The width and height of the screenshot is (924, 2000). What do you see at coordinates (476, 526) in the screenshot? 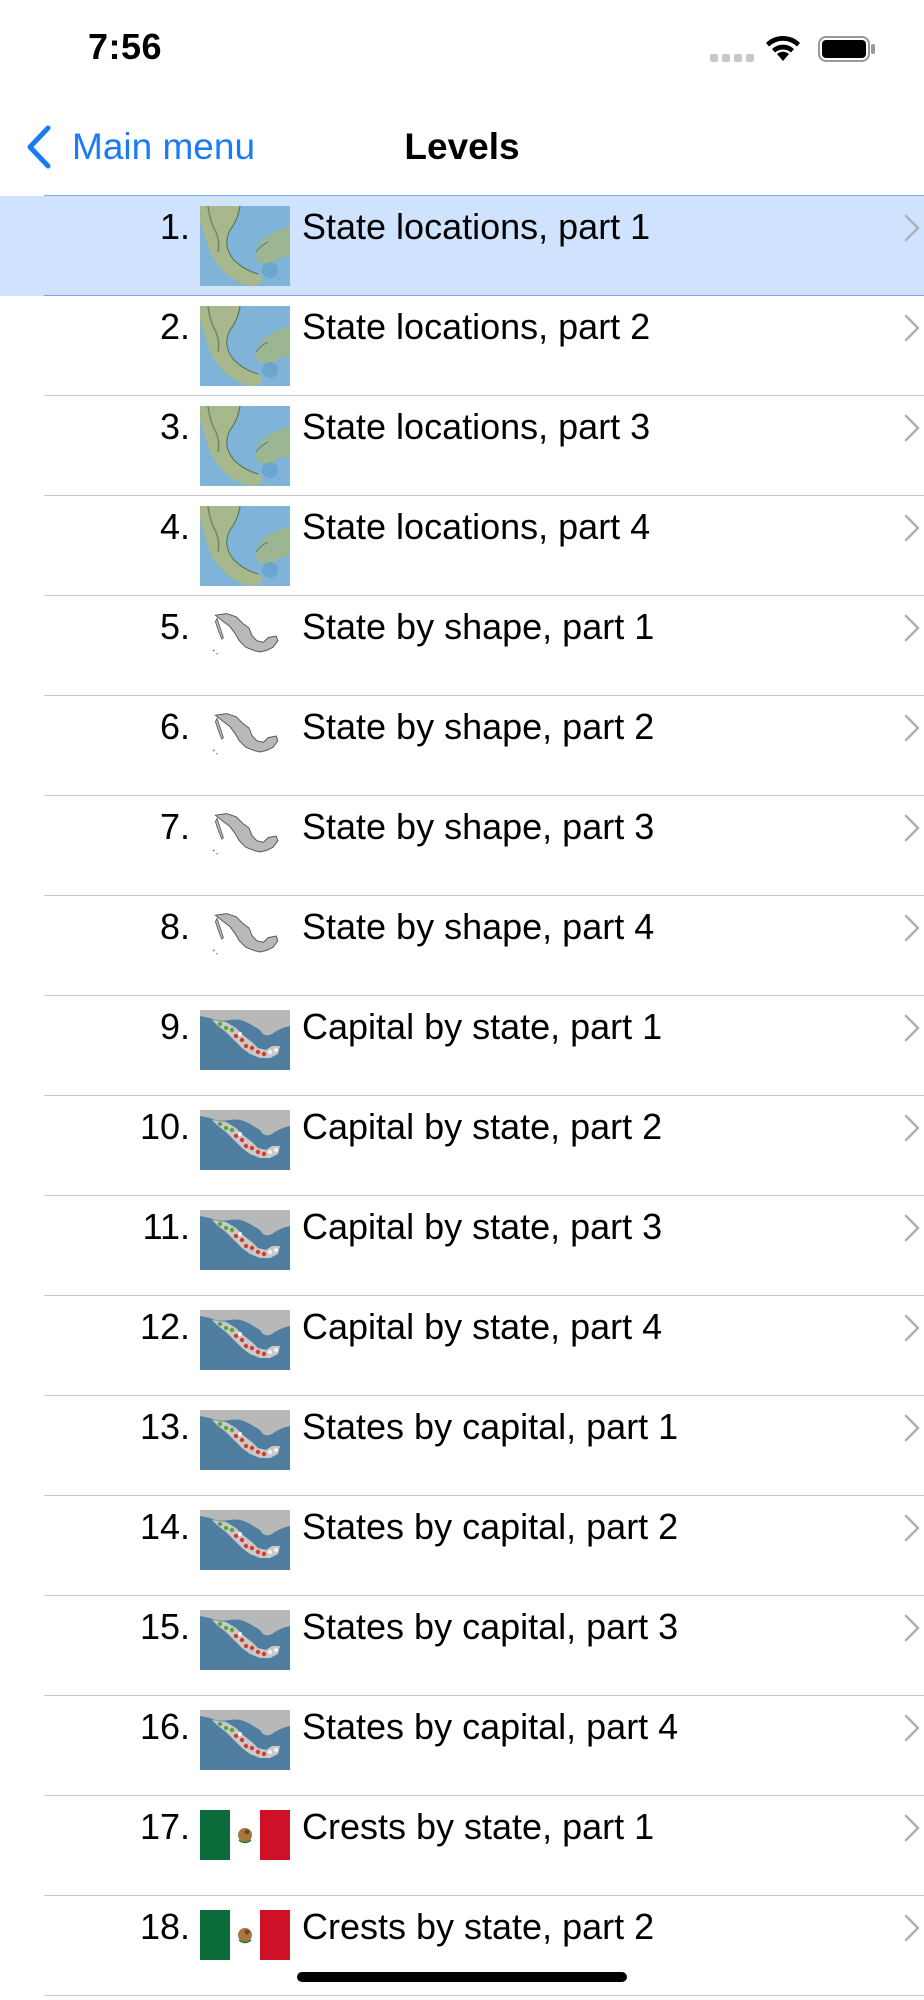
I see `level-title: State locations, part 4` at bounding box center [476, 526].